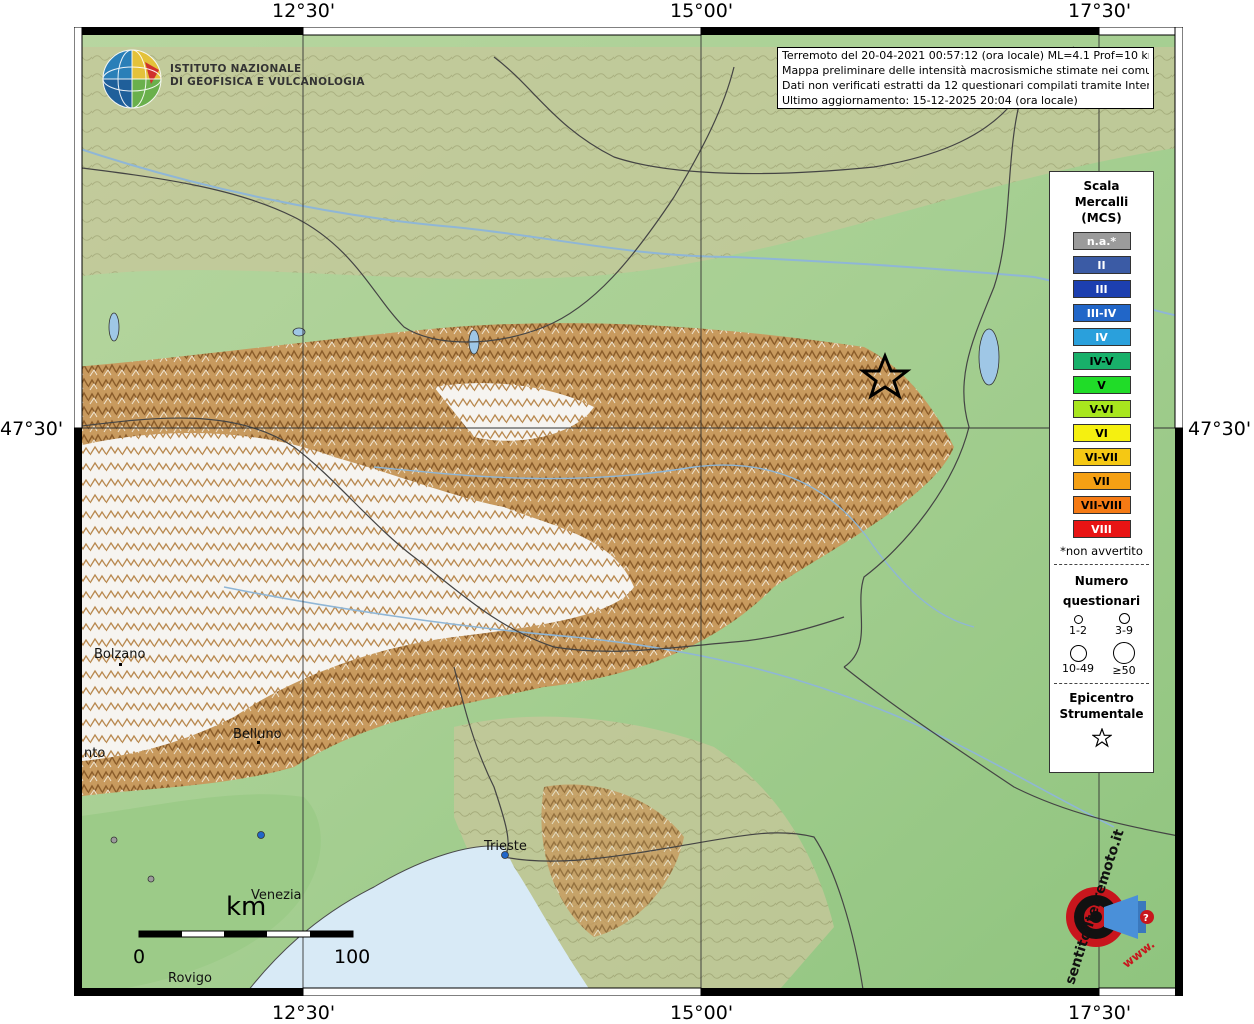  What do you see at coordinates (1078, 630) in the screenshot?
I see `q-label-1: 1-2` at bounding box center [1078, 630].